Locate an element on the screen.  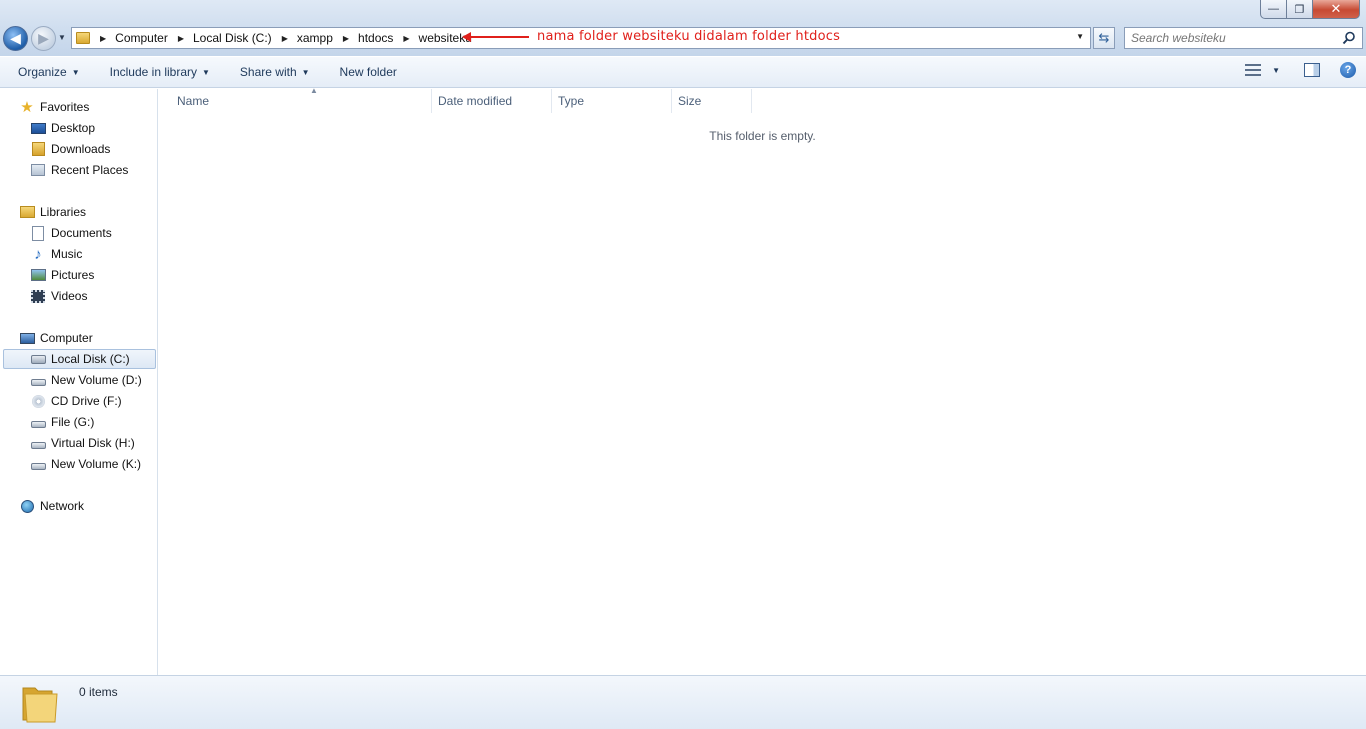
nav-new-volume-d: New Volume (D:) is located at coordinates (78, 380).